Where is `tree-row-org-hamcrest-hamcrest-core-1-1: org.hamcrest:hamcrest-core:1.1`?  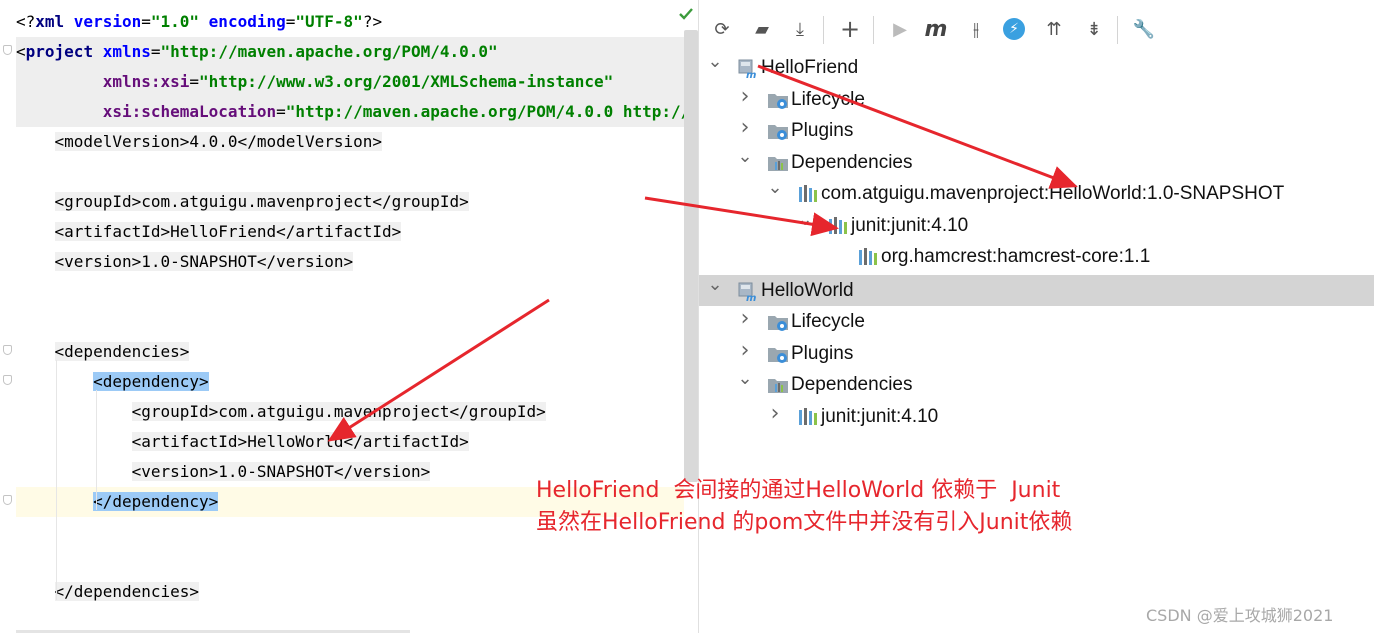
tree-row-org-hamcrest-hamcrest-core-1-1: org.hamcrest:hamcrest-core:1.1 is located at coordinates (1036, 256).